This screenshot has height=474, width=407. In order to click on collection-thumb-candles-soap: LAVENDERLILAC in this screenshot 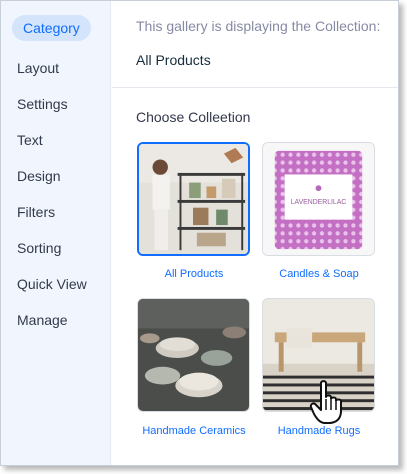, I will do `click(318, 199)`.